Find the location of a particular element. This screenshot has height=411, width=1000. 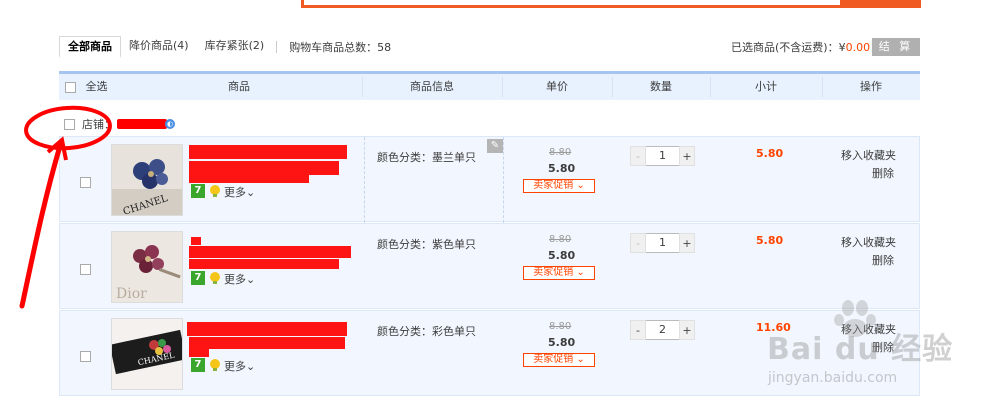

qty-input: 2 is located at coordinates (662, 330).